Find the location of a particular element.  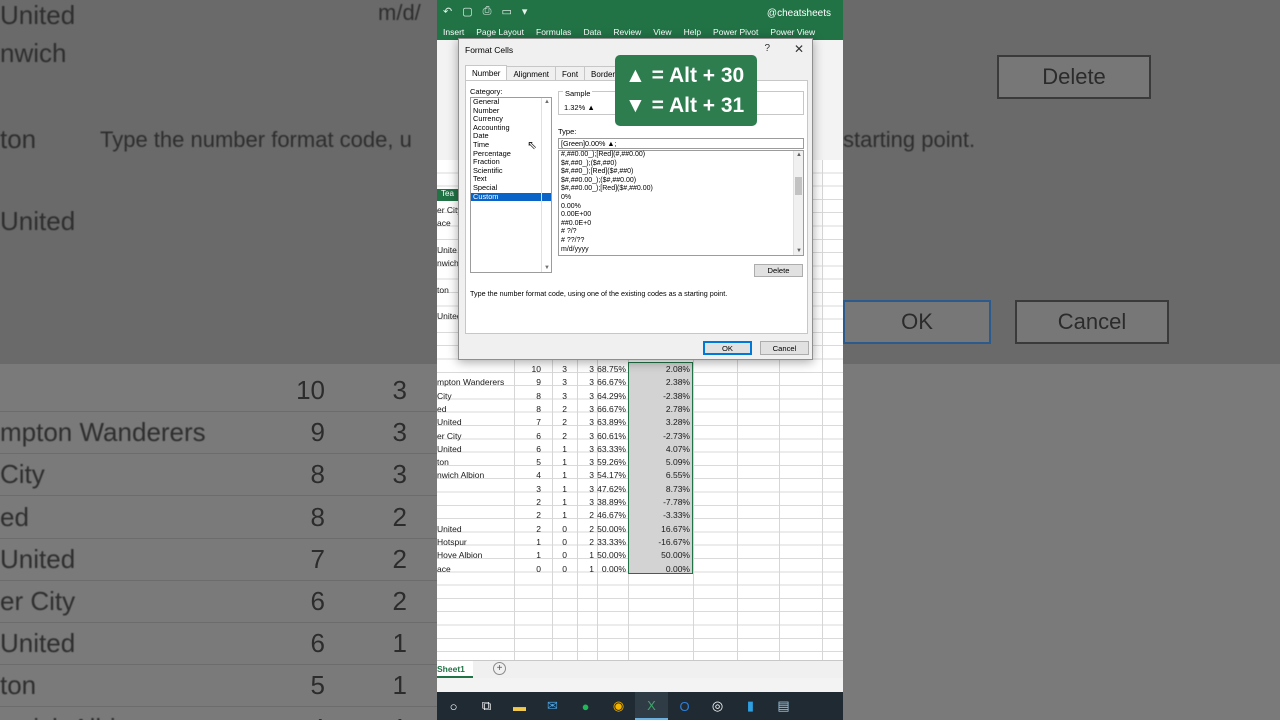

difference-cell: -2.73% is located at coordinates (659, 436).